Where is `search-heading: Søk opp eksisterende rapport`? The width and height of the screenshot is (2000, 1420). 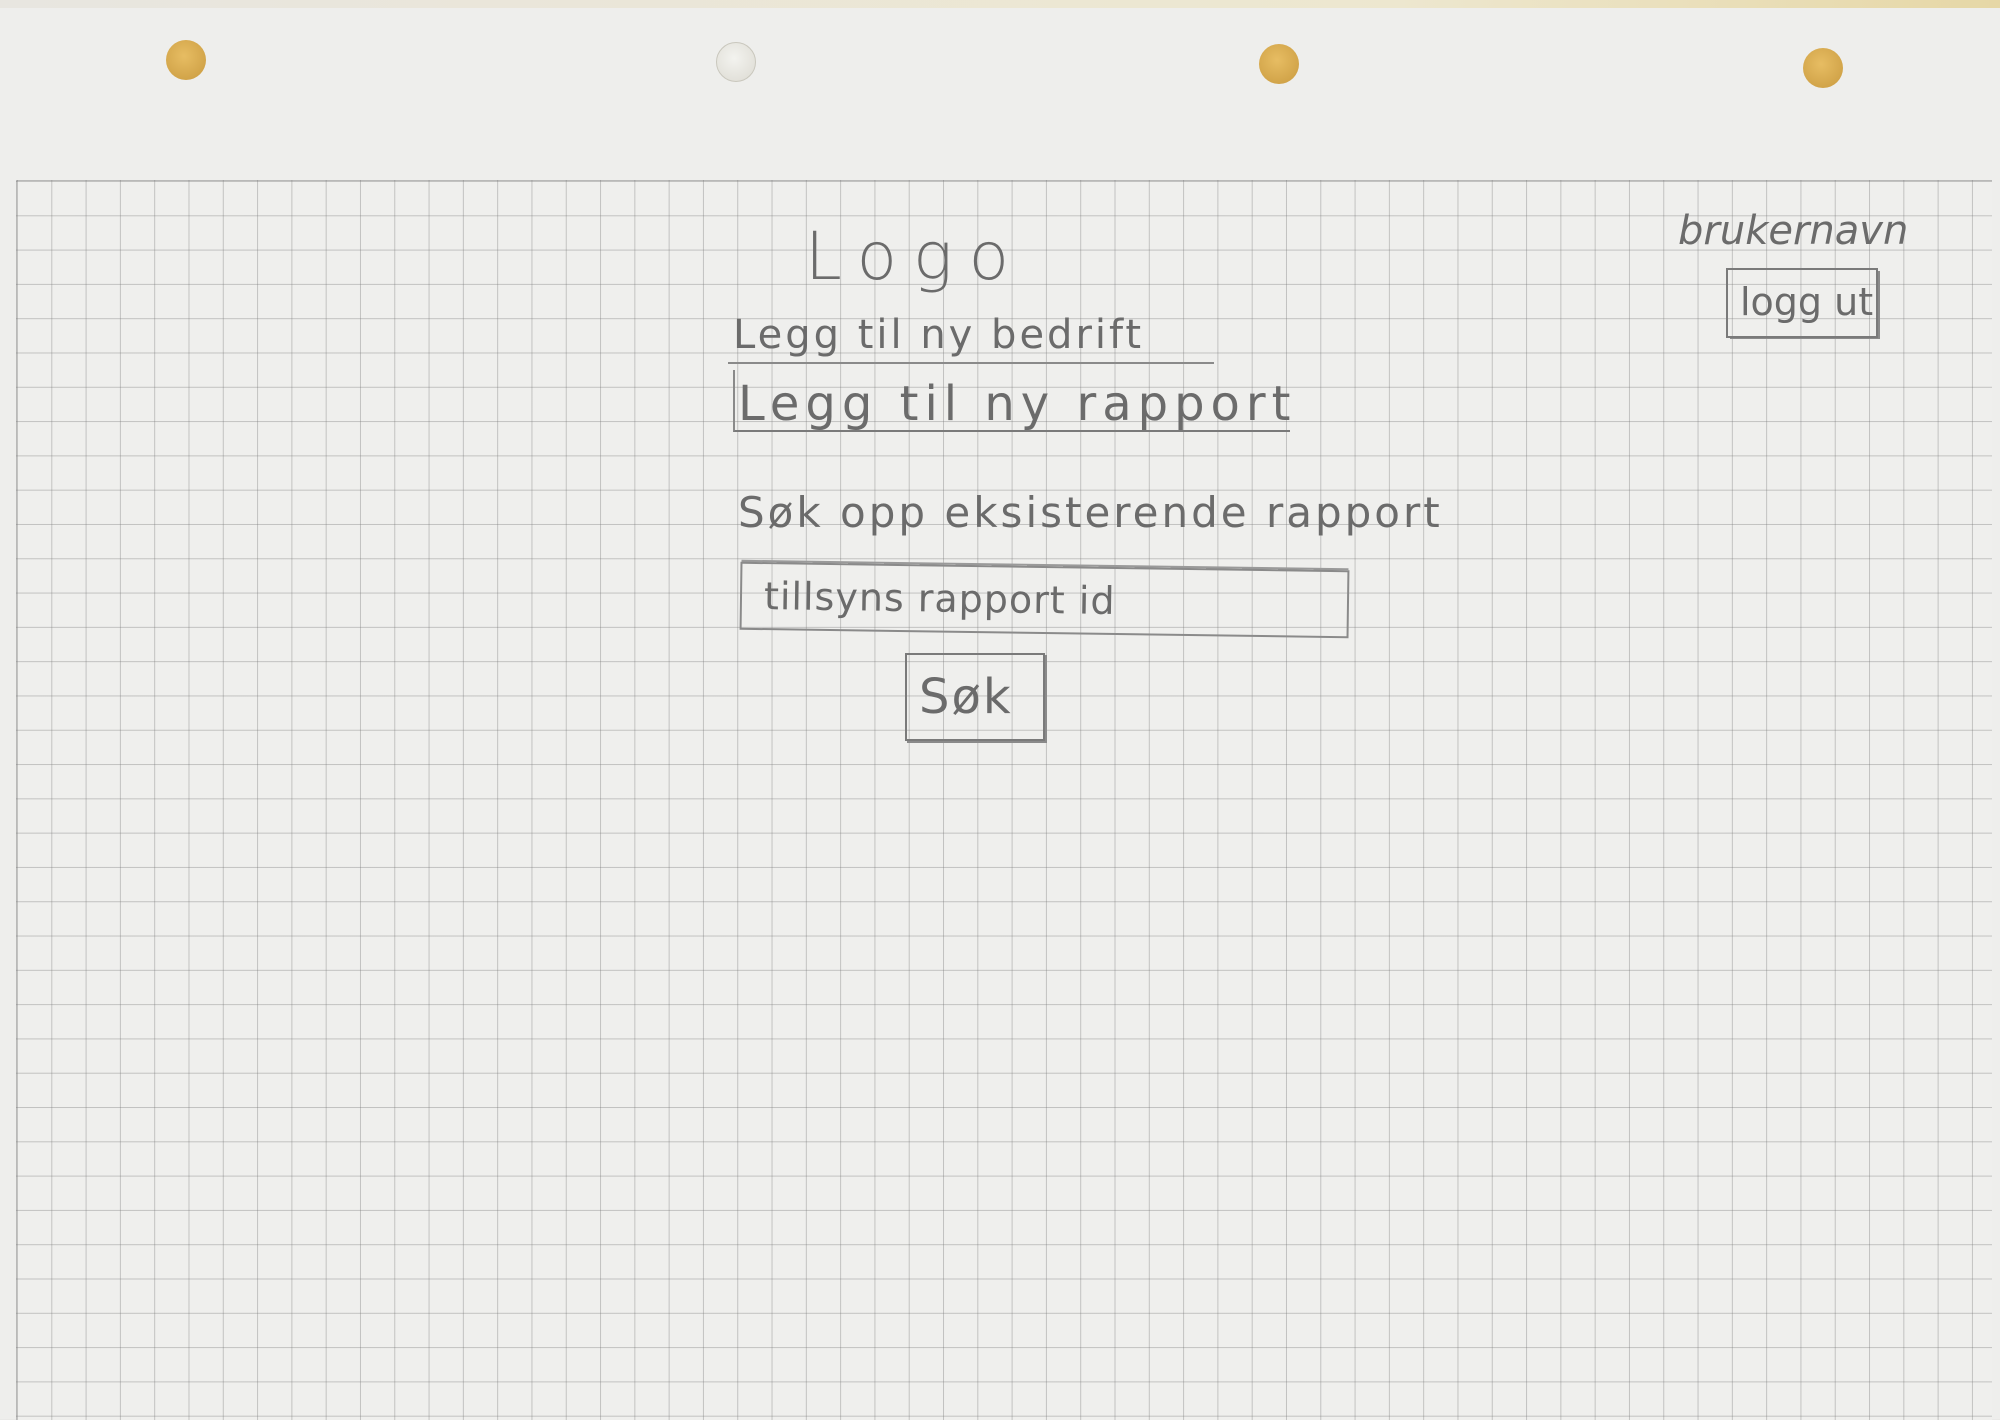
search-heading: Søk opp eksisterende rapport is located at coordinates (1090, 512).